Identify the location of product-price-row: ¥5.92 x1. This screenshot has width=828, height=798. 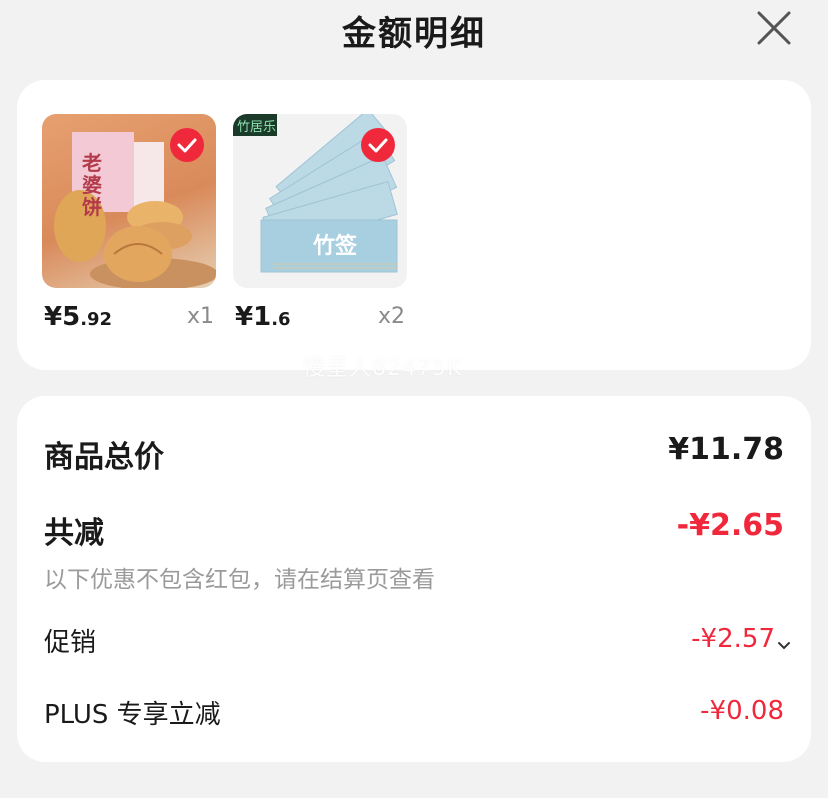
(129, 320).